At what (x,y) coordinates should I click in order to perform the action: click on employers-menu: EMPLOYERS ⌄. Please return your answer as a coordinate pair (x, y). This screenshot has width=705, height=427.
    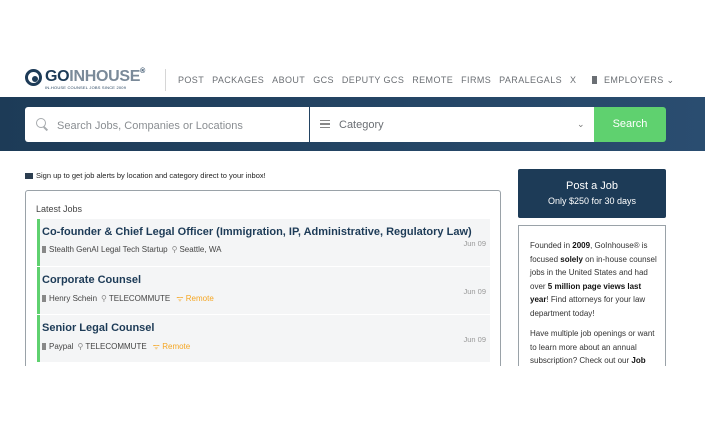
    Looking at the image, I should click on (633, 80).